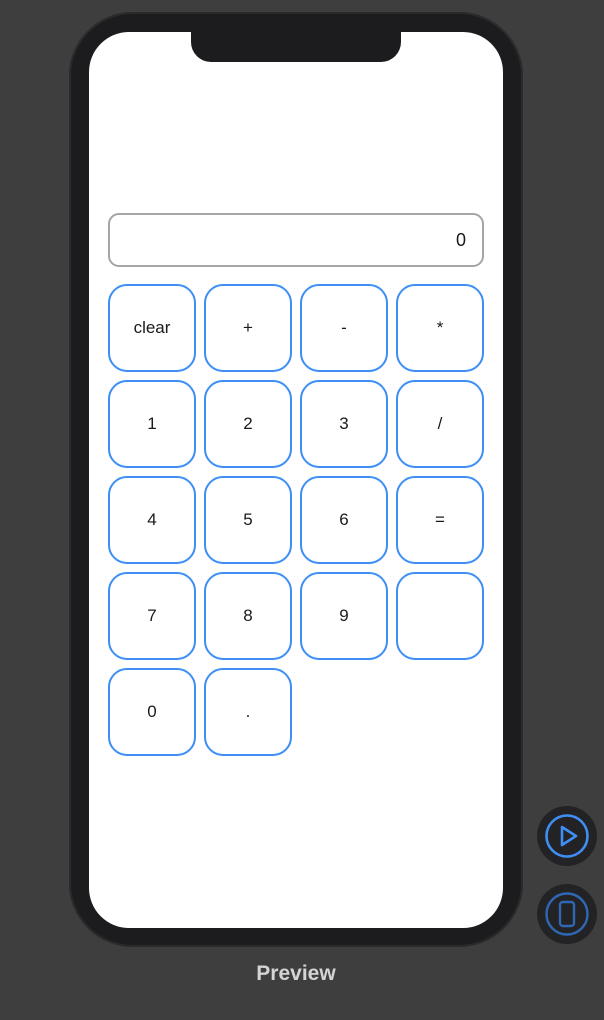 This screenshot has width=604, height=1020. Describe the element at coordinates (248, 328) in the screenshot. I see `add-button: +` at that location.